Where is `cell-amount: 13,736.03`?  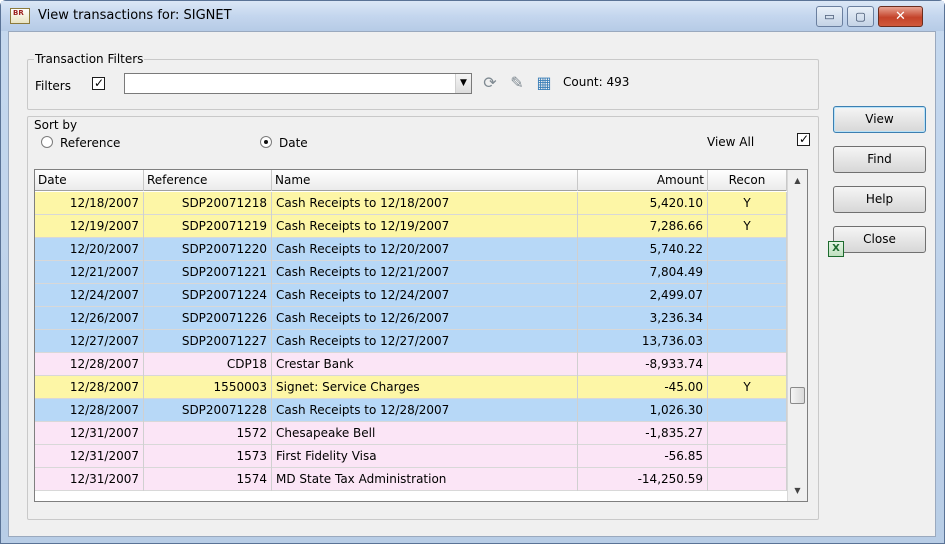 cell-amount: 13,736.03 is located at coordinates (643, 341).